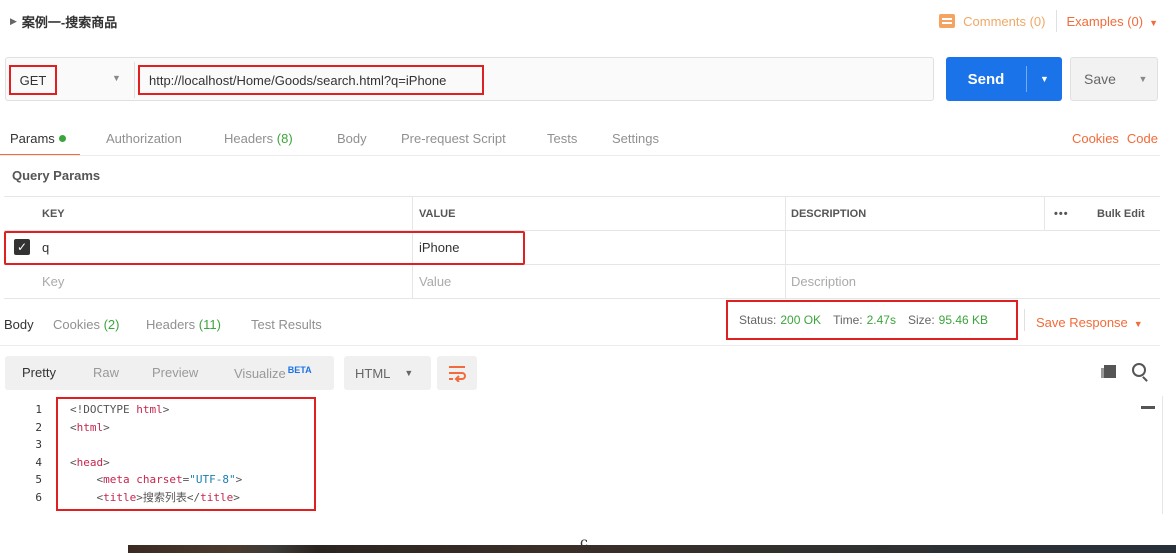 This screenshot has height=553, width=1176. What do you see at coordinates (1061, 213) in the screenshot?
I see `more-options-icon: •••` at bounding box center [1061, 213].